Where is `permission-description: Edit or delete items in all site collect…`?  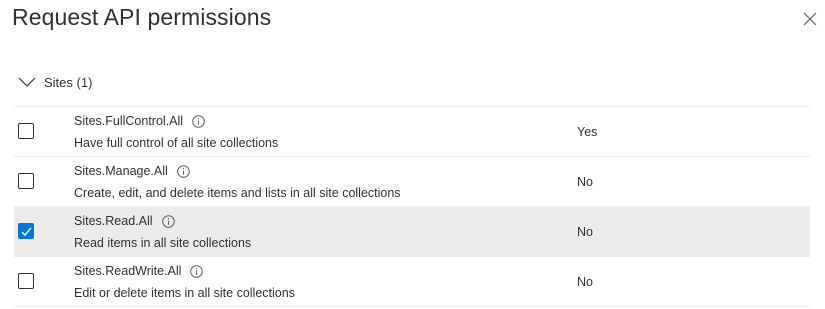
permission-description: Edit or delete items in all site collect… is located at coordinates (184, 293).